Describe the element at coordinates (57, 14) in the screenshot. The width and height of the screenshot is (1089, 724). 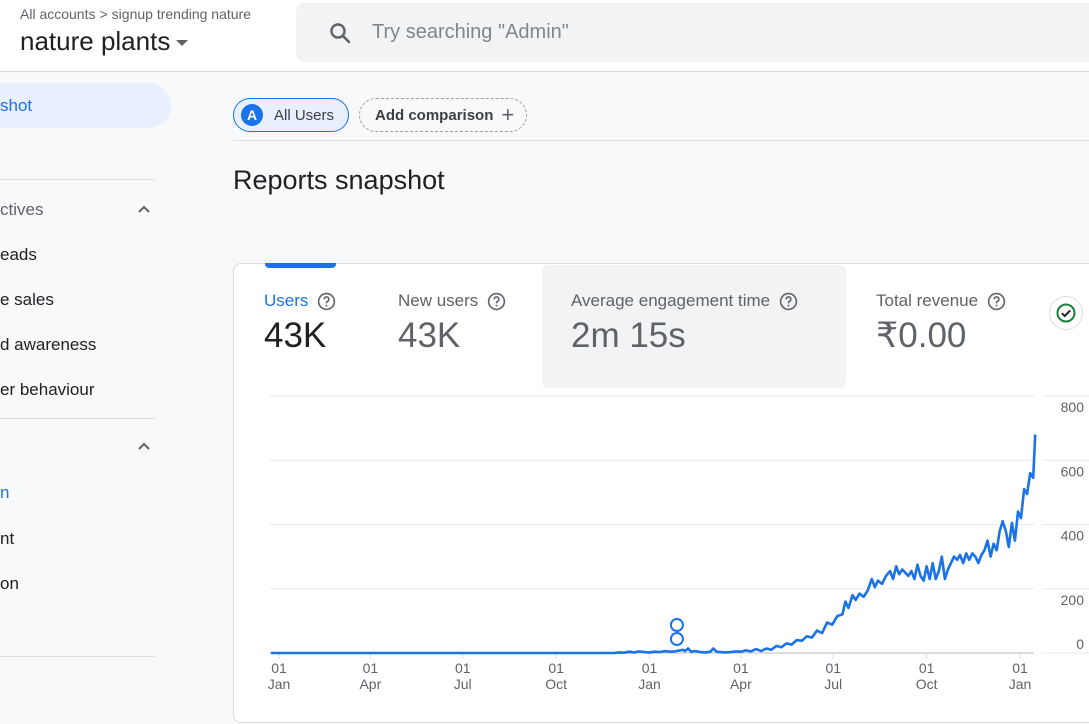
I see `breadcrumb-accounts: All accounts` at that location.